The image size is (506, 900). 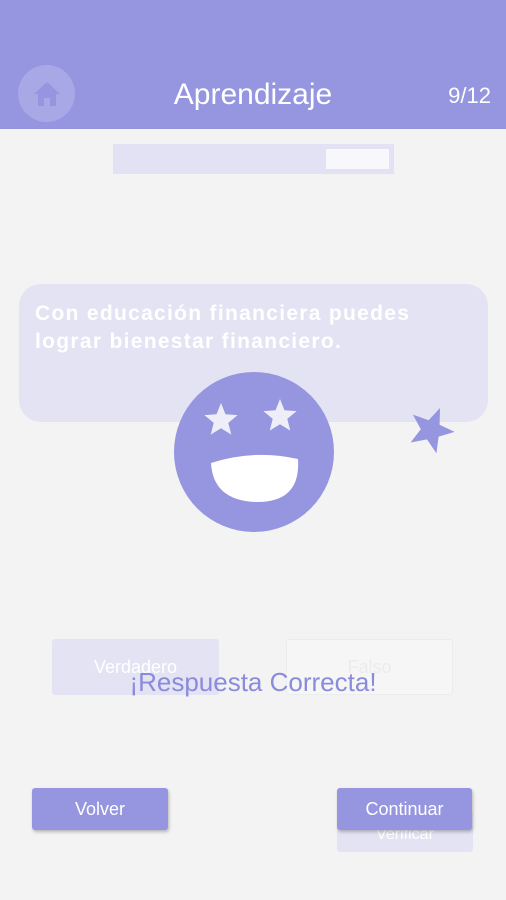 I want to click on app-header: Aprendizaje 9/12, so click(x=253, y=64).